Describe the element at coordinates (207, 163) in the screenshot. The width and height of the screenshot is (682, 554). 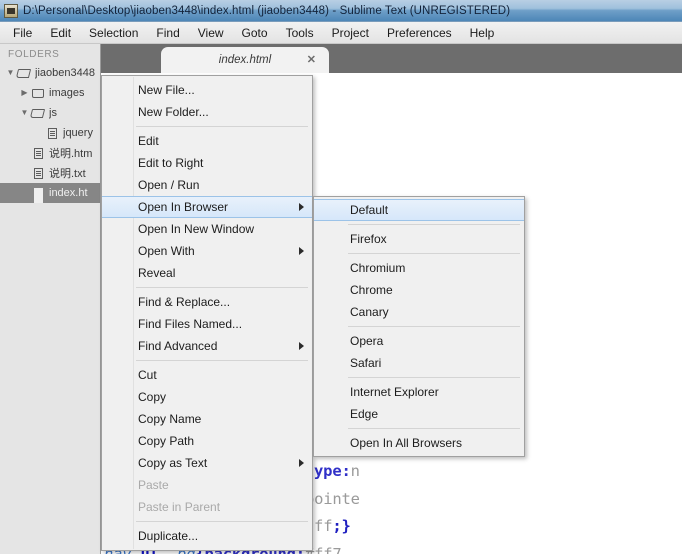
I see `context-menu-item-edit-to-right: Edit to Right` at that location.